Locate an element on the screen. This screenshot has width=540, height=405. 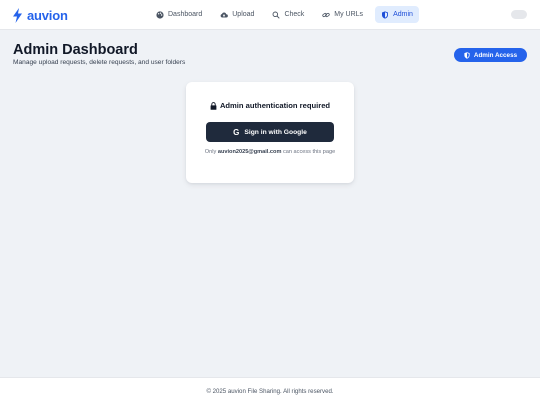
admin-access-button: Admin Access is located at coordinates (490, 55).